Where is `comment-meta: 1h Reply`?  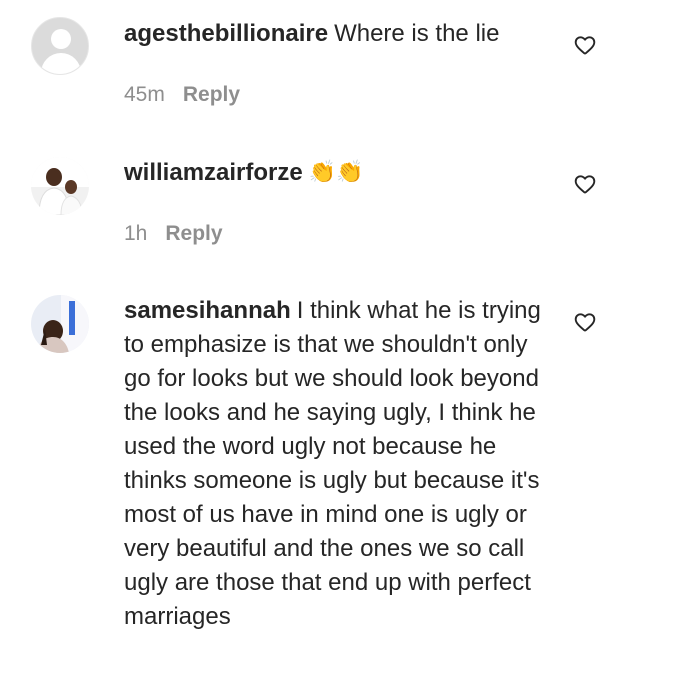 comment-meta: 1h Reply is located at coordinates (173, 234).